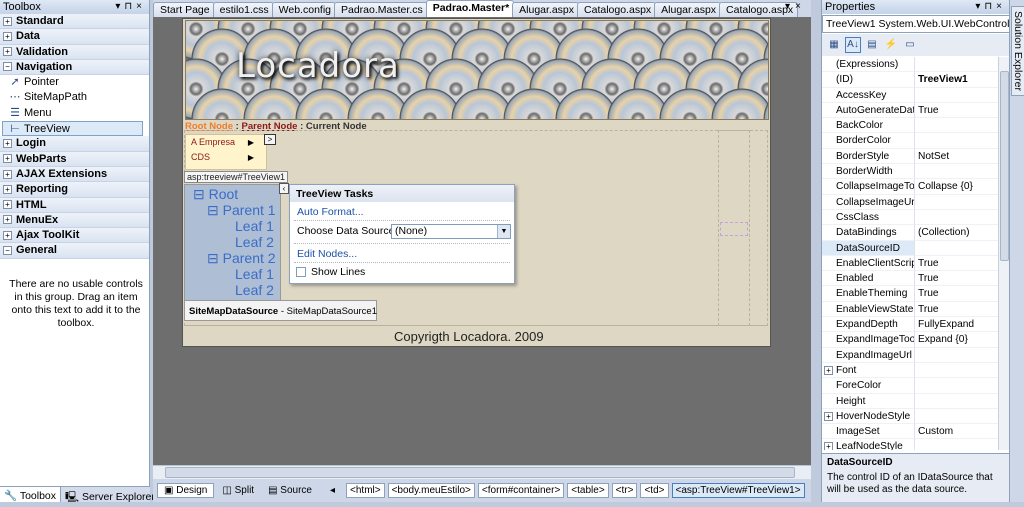 The height and width of the screenshot is (507, 1024). Describe the element at coordinates (238, 490) in the screenshot. I see `split-view-button: ◫ Split` at that location.